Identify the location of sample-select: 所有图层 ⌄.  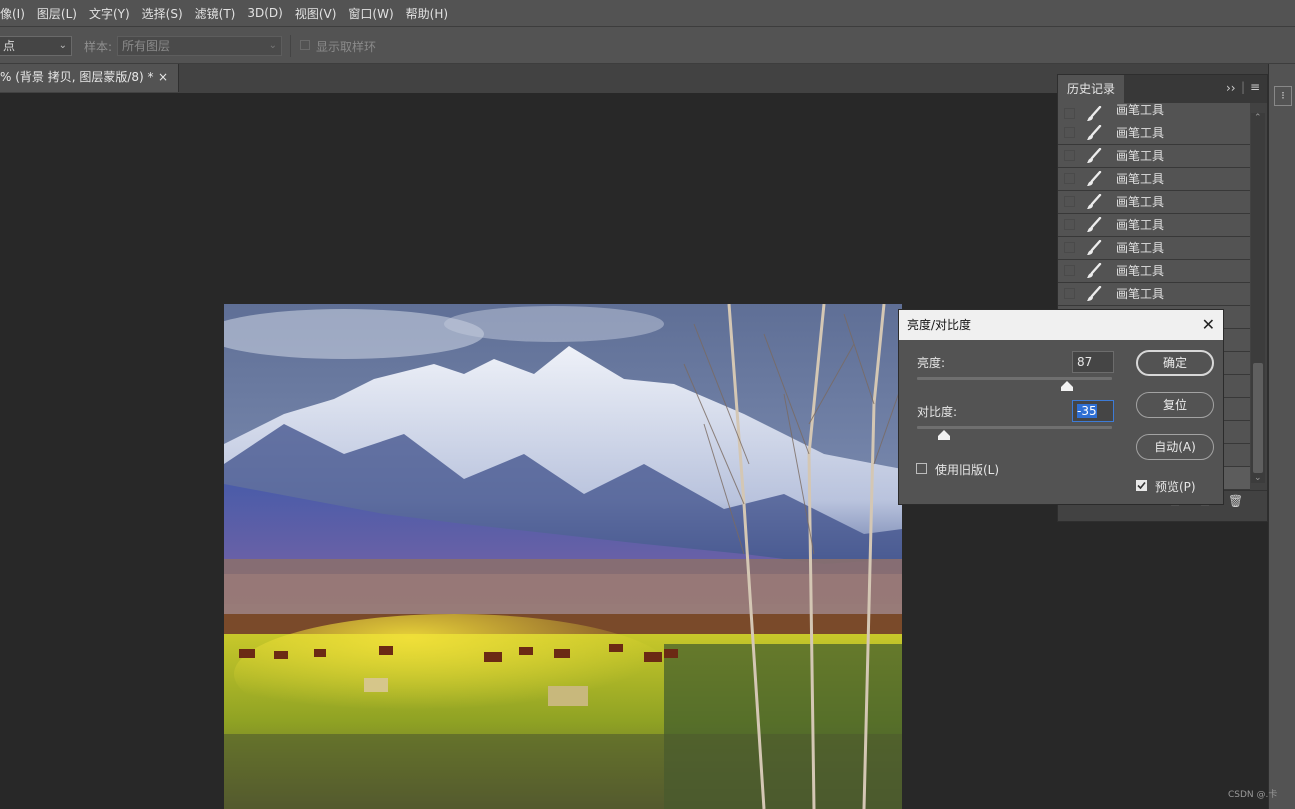
(199, 46).